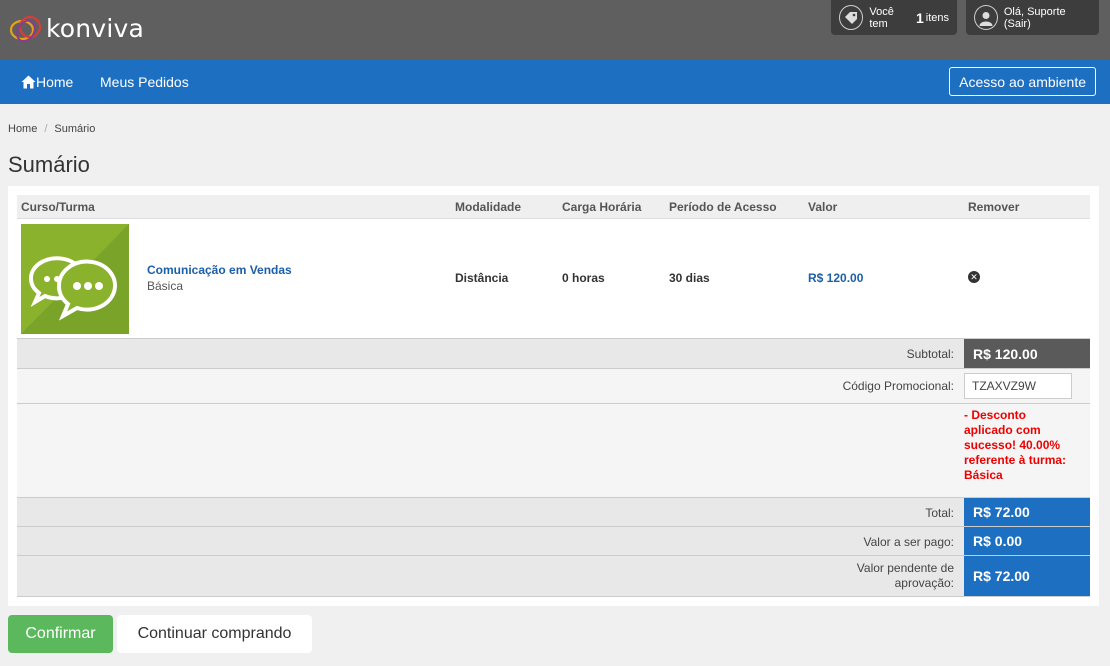  I want to click on continue-shopping-button: Continuar comprando, so click(214, 634).